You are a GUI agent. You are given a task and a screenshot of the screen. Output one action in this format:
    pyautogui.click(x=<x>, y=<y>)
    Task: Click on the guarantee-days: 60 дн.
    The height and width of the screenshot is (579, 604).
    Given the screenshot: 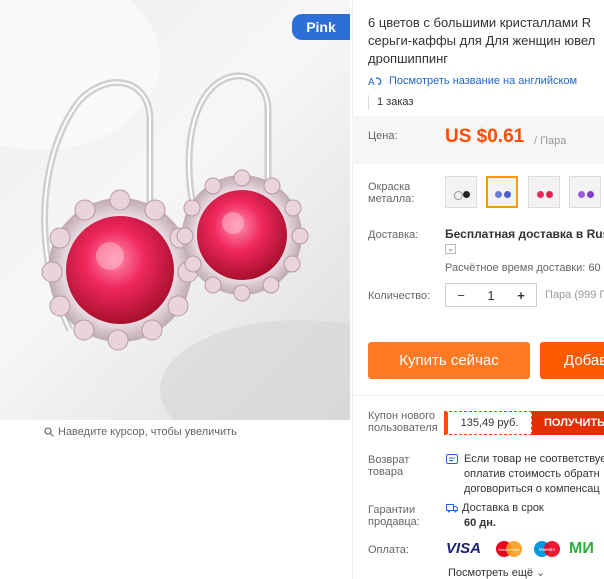 What is the action you would take?
    pyautogui.click(x=480, y=523)
    